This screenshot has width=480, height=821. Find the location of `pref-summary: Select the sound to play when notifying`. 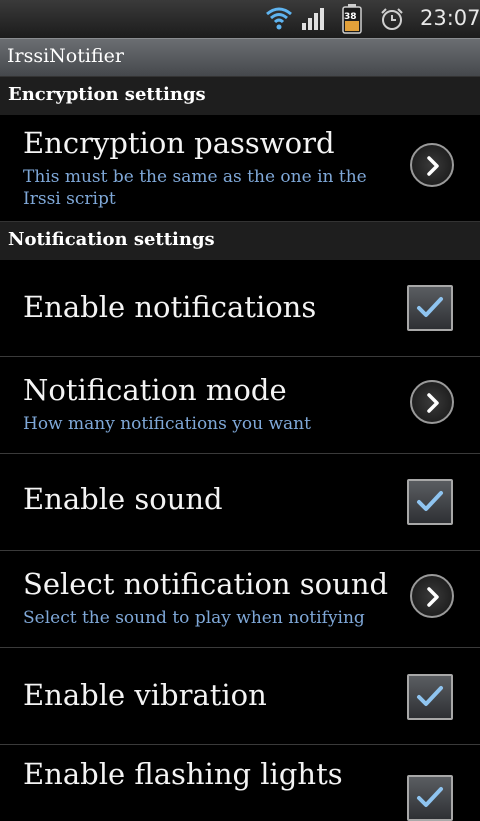

pref-summary: Select the sound to play when notifying is located at coordinates (194, 618).